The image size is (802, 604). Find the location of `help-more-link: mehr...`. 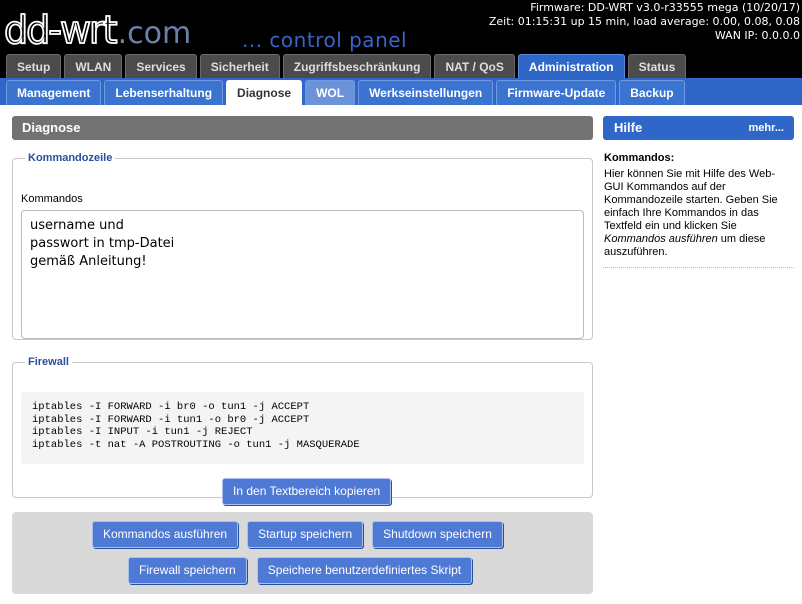

help-more-link: mehr... is located at coordinates (766, 128).